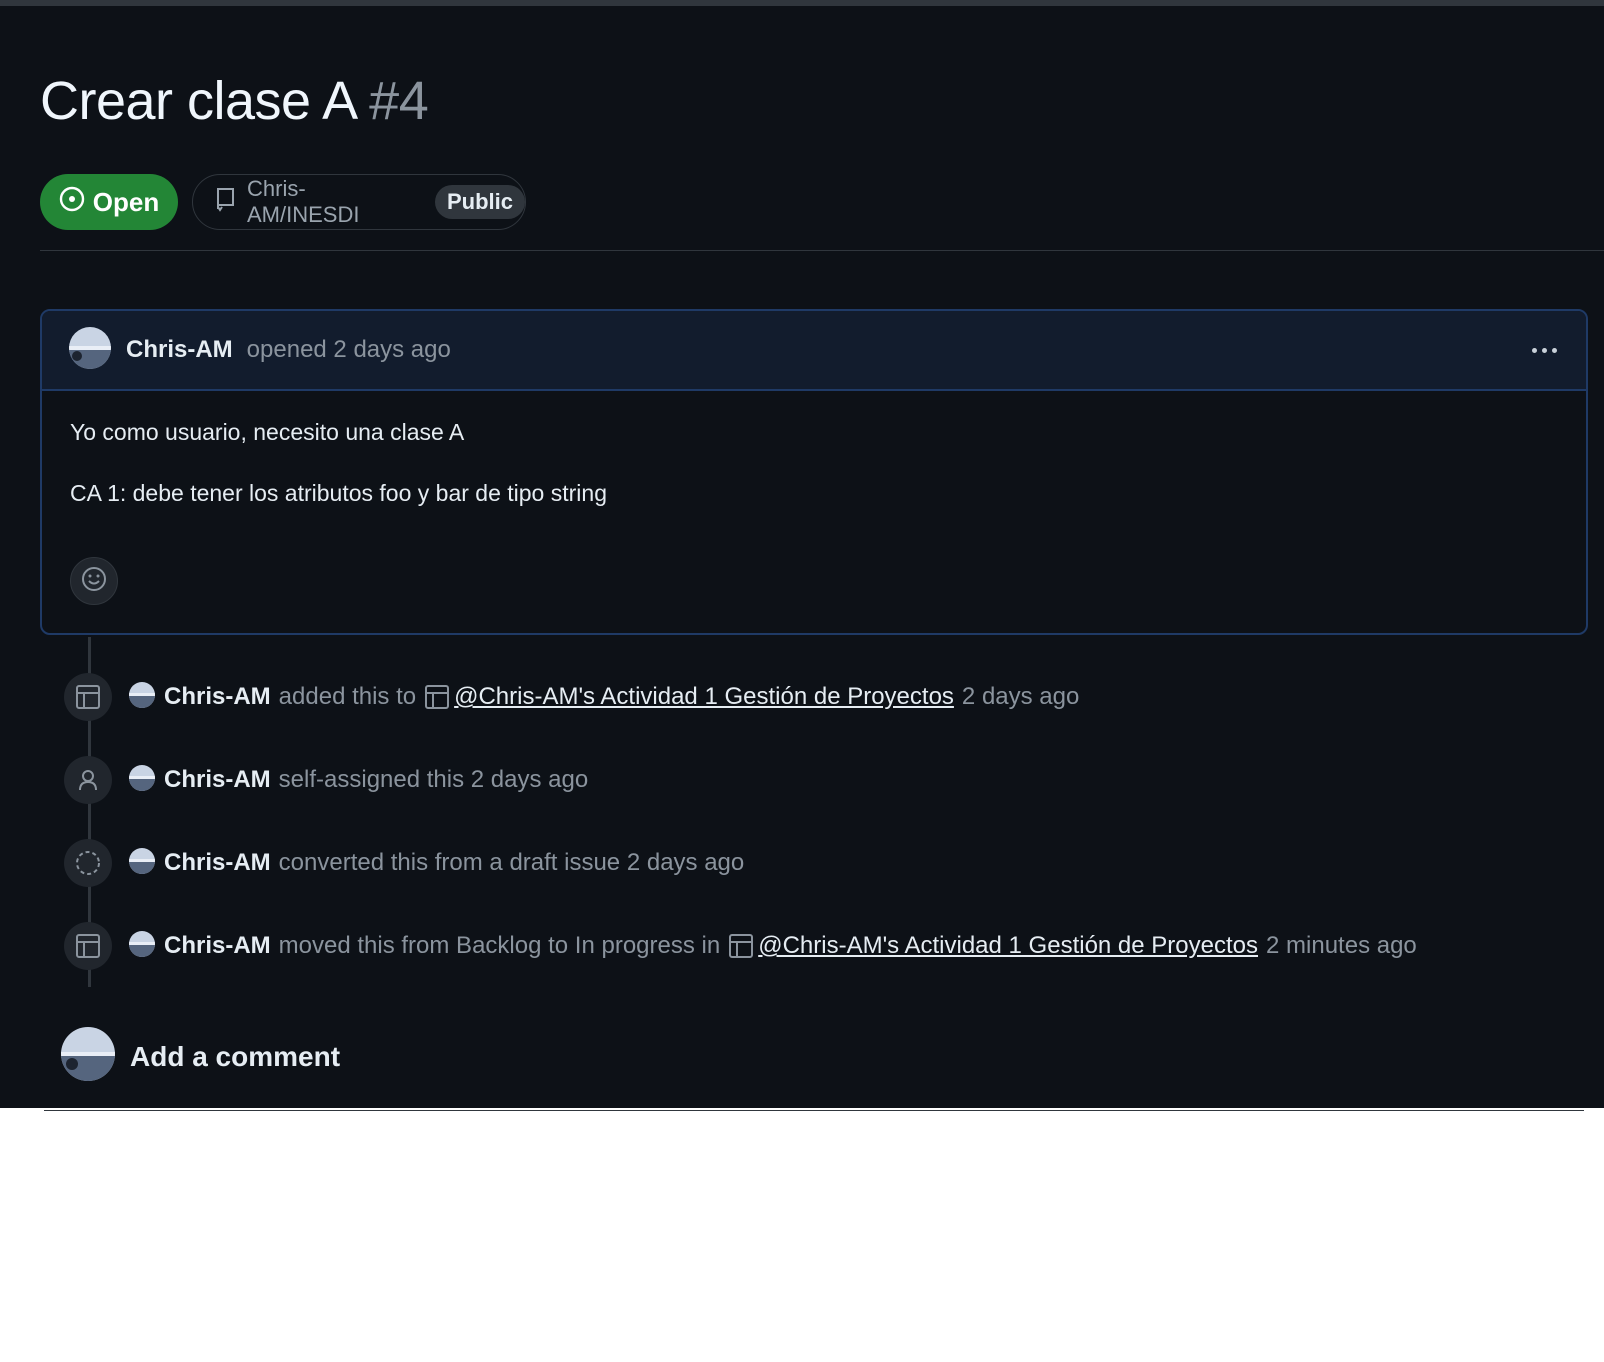  I want to click on event-text: added this to, so click(347, 696).